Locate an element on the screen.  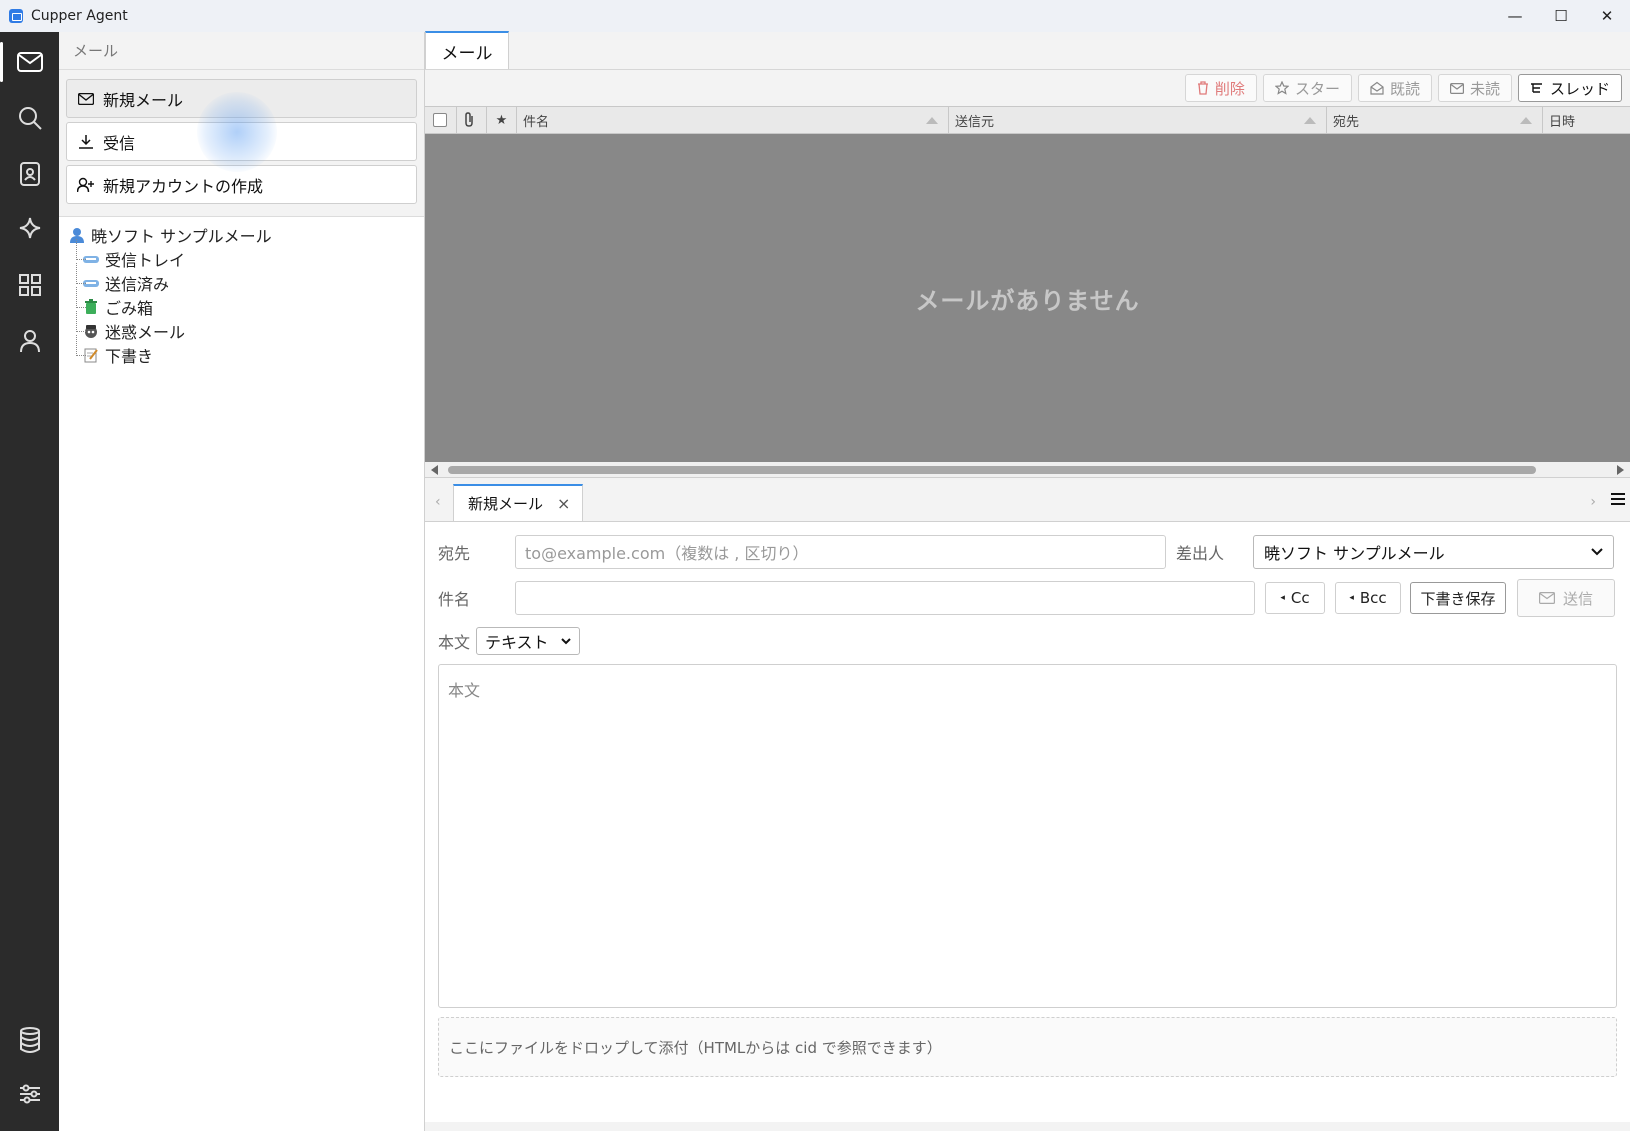
from-select: 暁ソフト サンプルメール is located at coordinates (1433, 552).